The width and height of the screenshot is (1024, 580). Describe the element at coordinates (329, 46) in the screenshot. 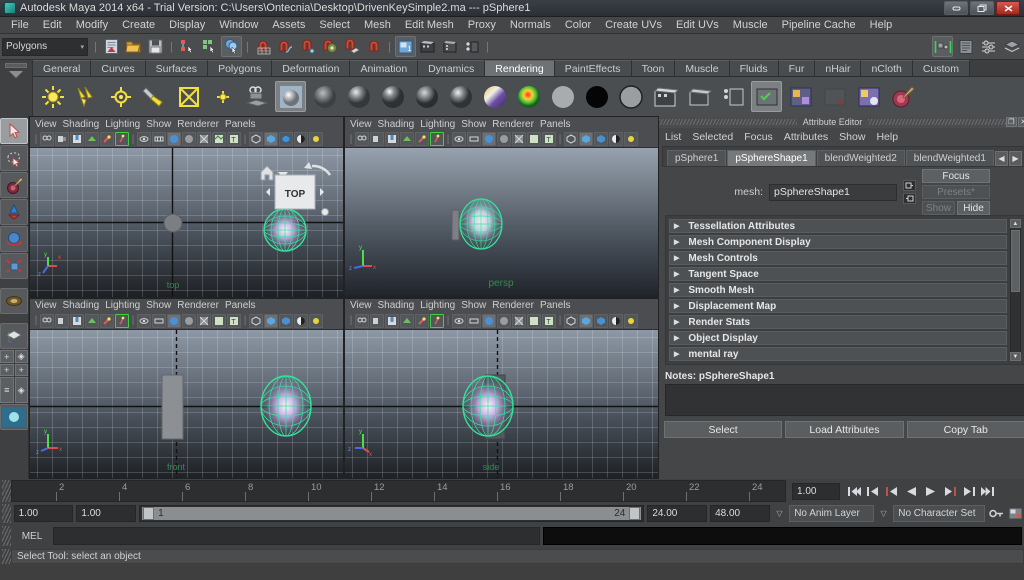

I see `snap-to-projected-center-icon` at that location.